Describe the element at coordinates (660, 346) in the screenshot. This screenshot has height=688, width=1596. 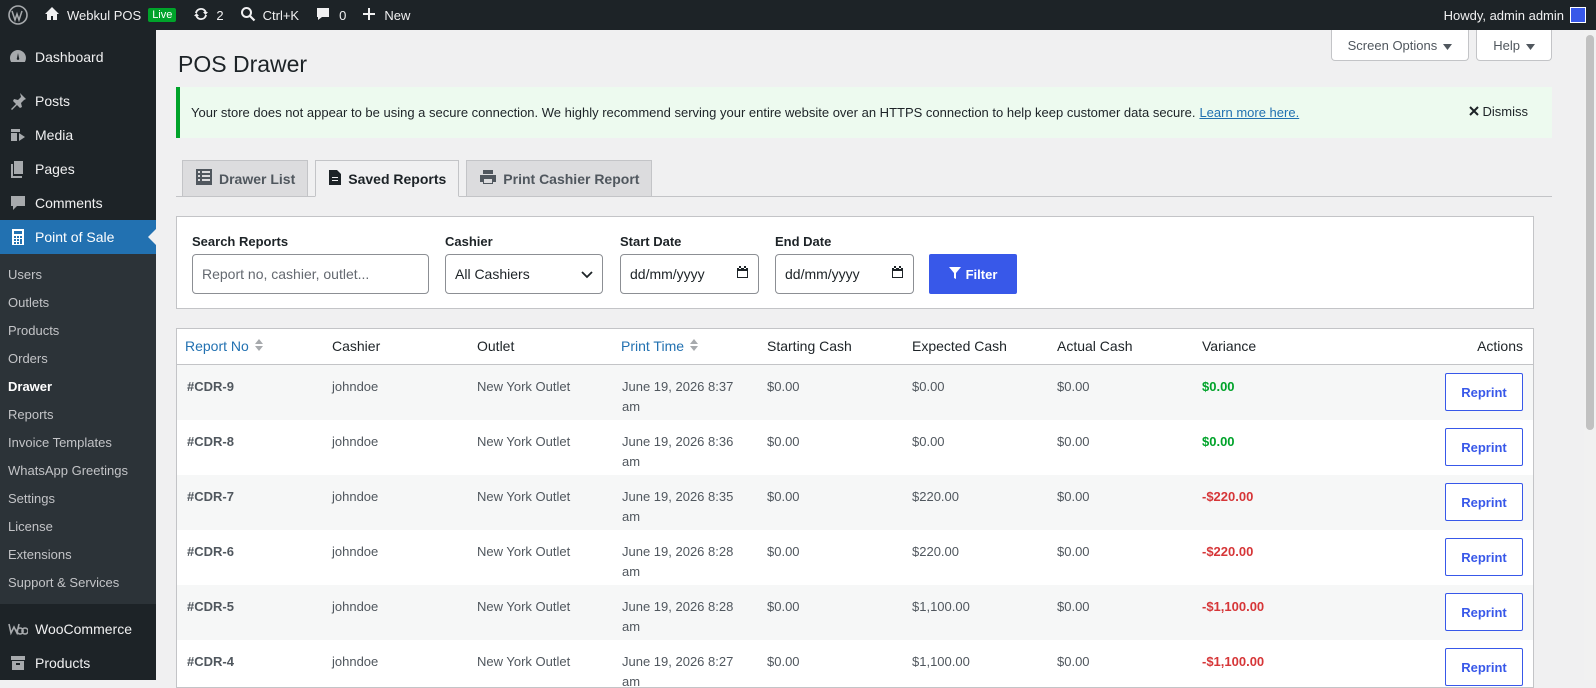
I see `column-header-print-time: Print Time` at that location.